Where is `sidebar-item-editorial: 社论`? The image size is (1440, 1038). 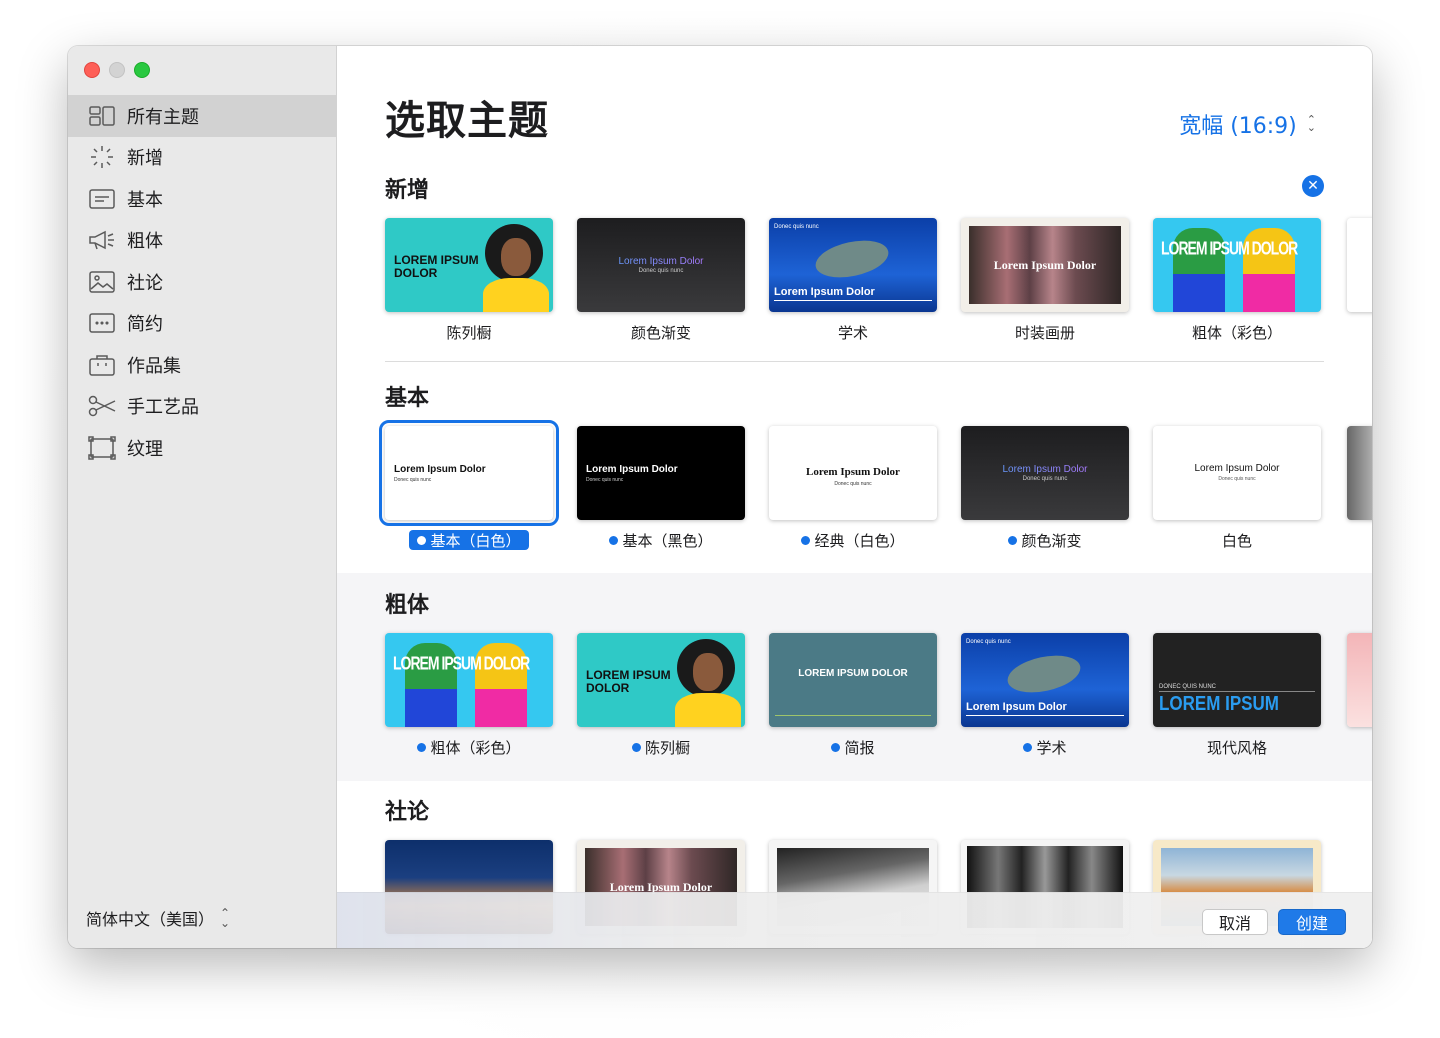
sidebar-item-editorial: 社论 is located at coordinates (202, 282).